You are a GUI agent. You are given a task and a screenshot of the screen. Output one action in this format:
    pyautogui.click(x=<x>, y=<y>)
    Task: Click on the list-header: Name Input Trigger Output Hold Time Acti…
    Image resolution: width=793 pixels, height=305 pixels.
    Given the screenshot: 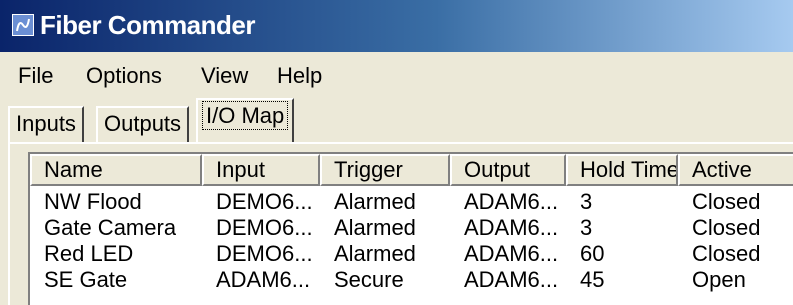 What is the action you would take?
    pyautogui.click(x=411, y=170)
    